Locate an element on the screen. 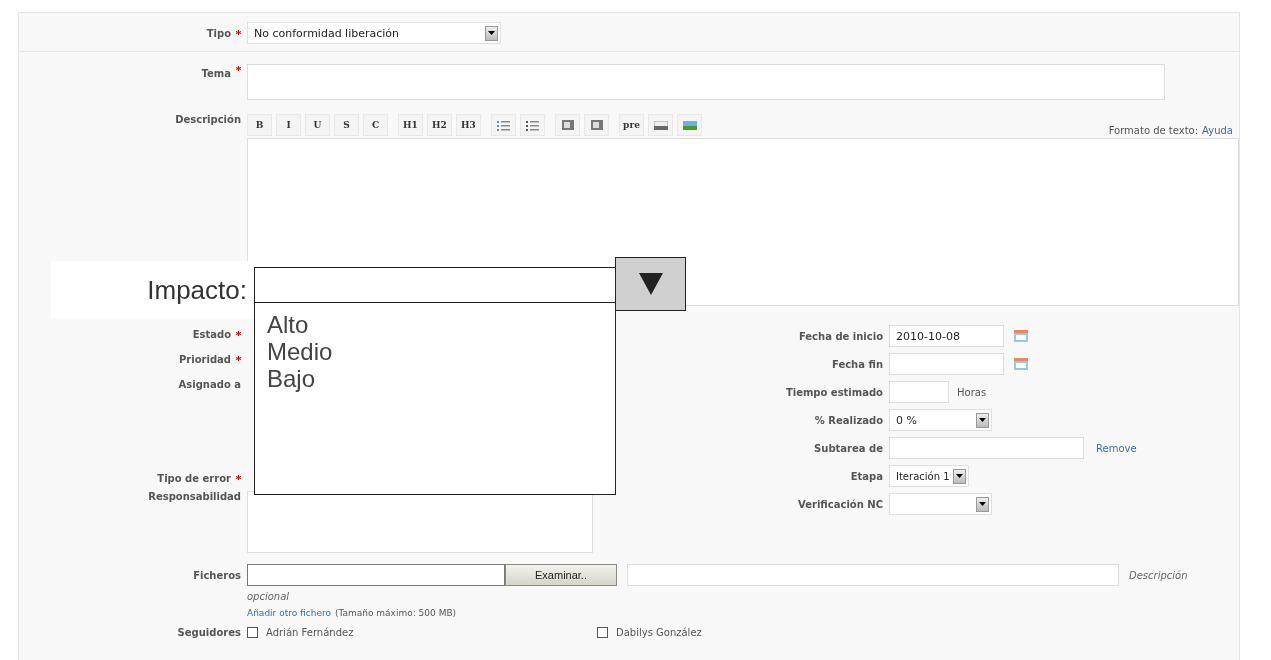  select-field: 0 % is located at coordinates (940, 420).